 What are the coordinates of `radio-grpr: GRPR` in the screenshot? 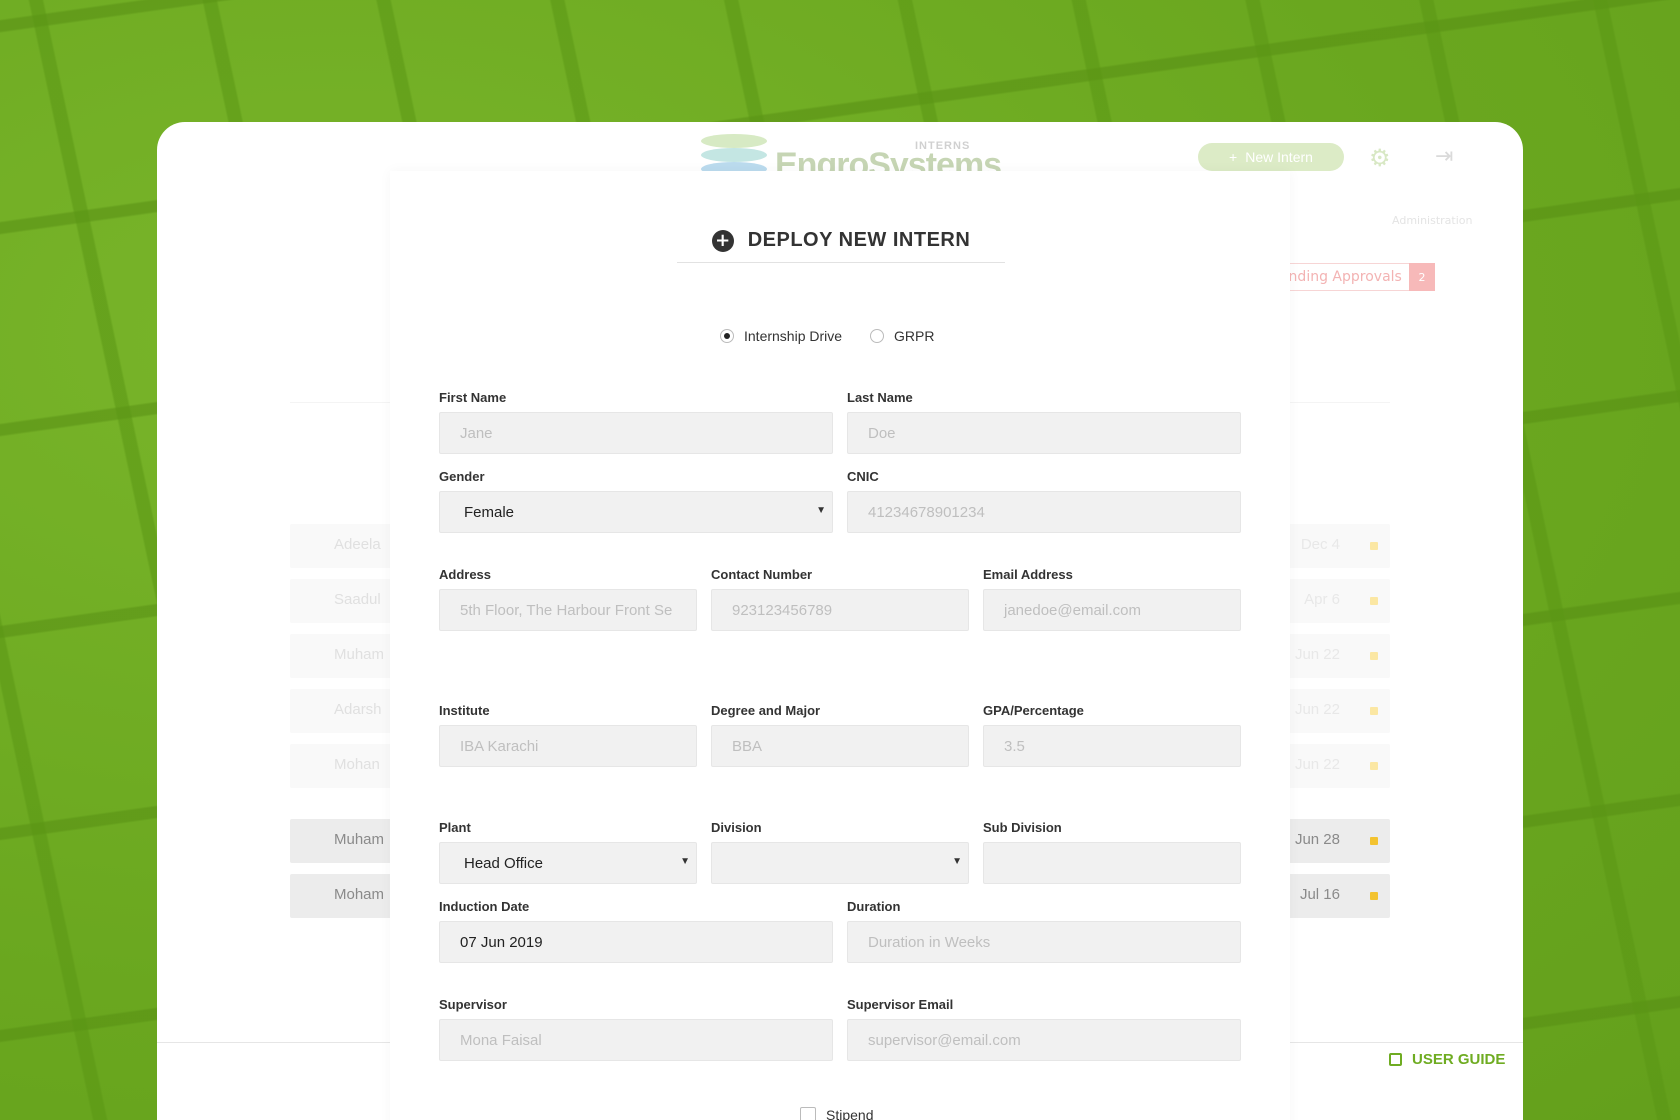 It's located at (902, 336).